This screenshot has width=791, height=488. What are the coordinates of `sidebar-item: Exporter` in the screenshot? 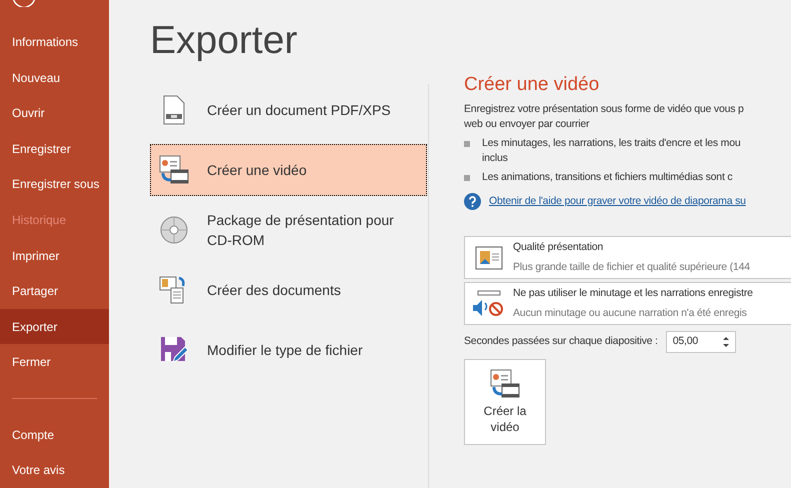 It's located at (54, 326).